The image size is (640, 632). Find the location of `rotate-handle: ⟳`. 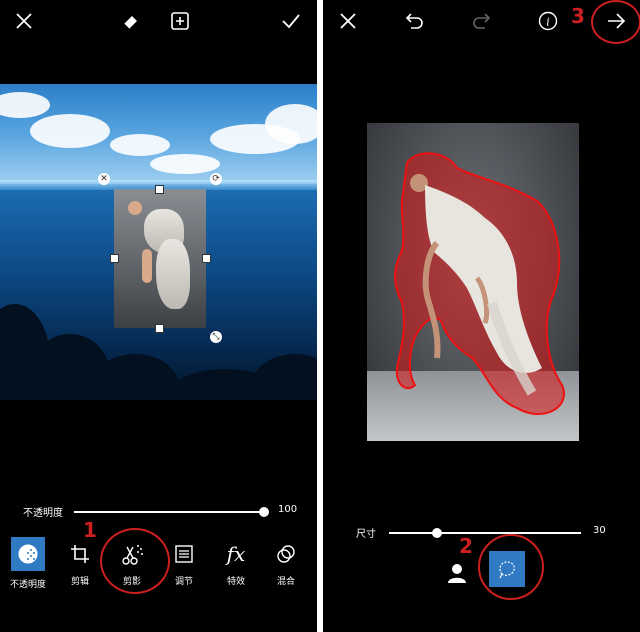

rotate-handle: ⟳ is located at coordinates (216, 179).